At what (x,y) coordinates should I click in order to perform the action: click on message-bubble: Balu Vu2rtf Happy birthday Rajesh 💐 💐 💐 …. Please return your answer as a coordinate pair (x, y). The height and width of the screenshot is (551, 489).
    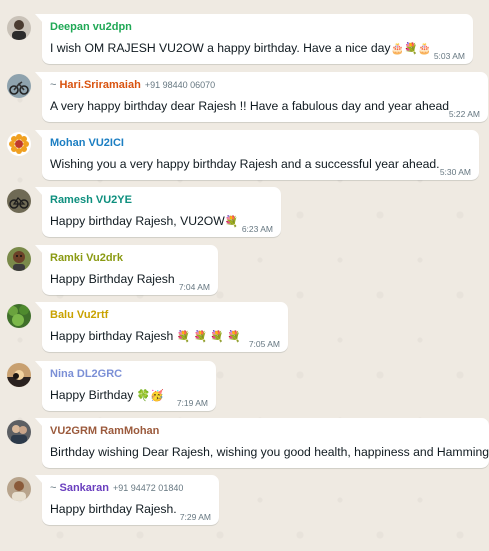
    Looking at the image, I should click on (161, 327).